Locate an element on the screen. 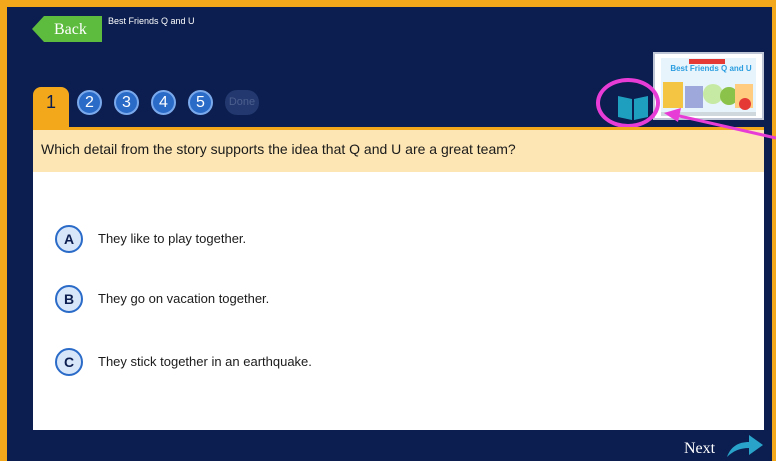 This screenshot has height=461, width=776. next-arrow-icon is located at coordinates (745, 445).